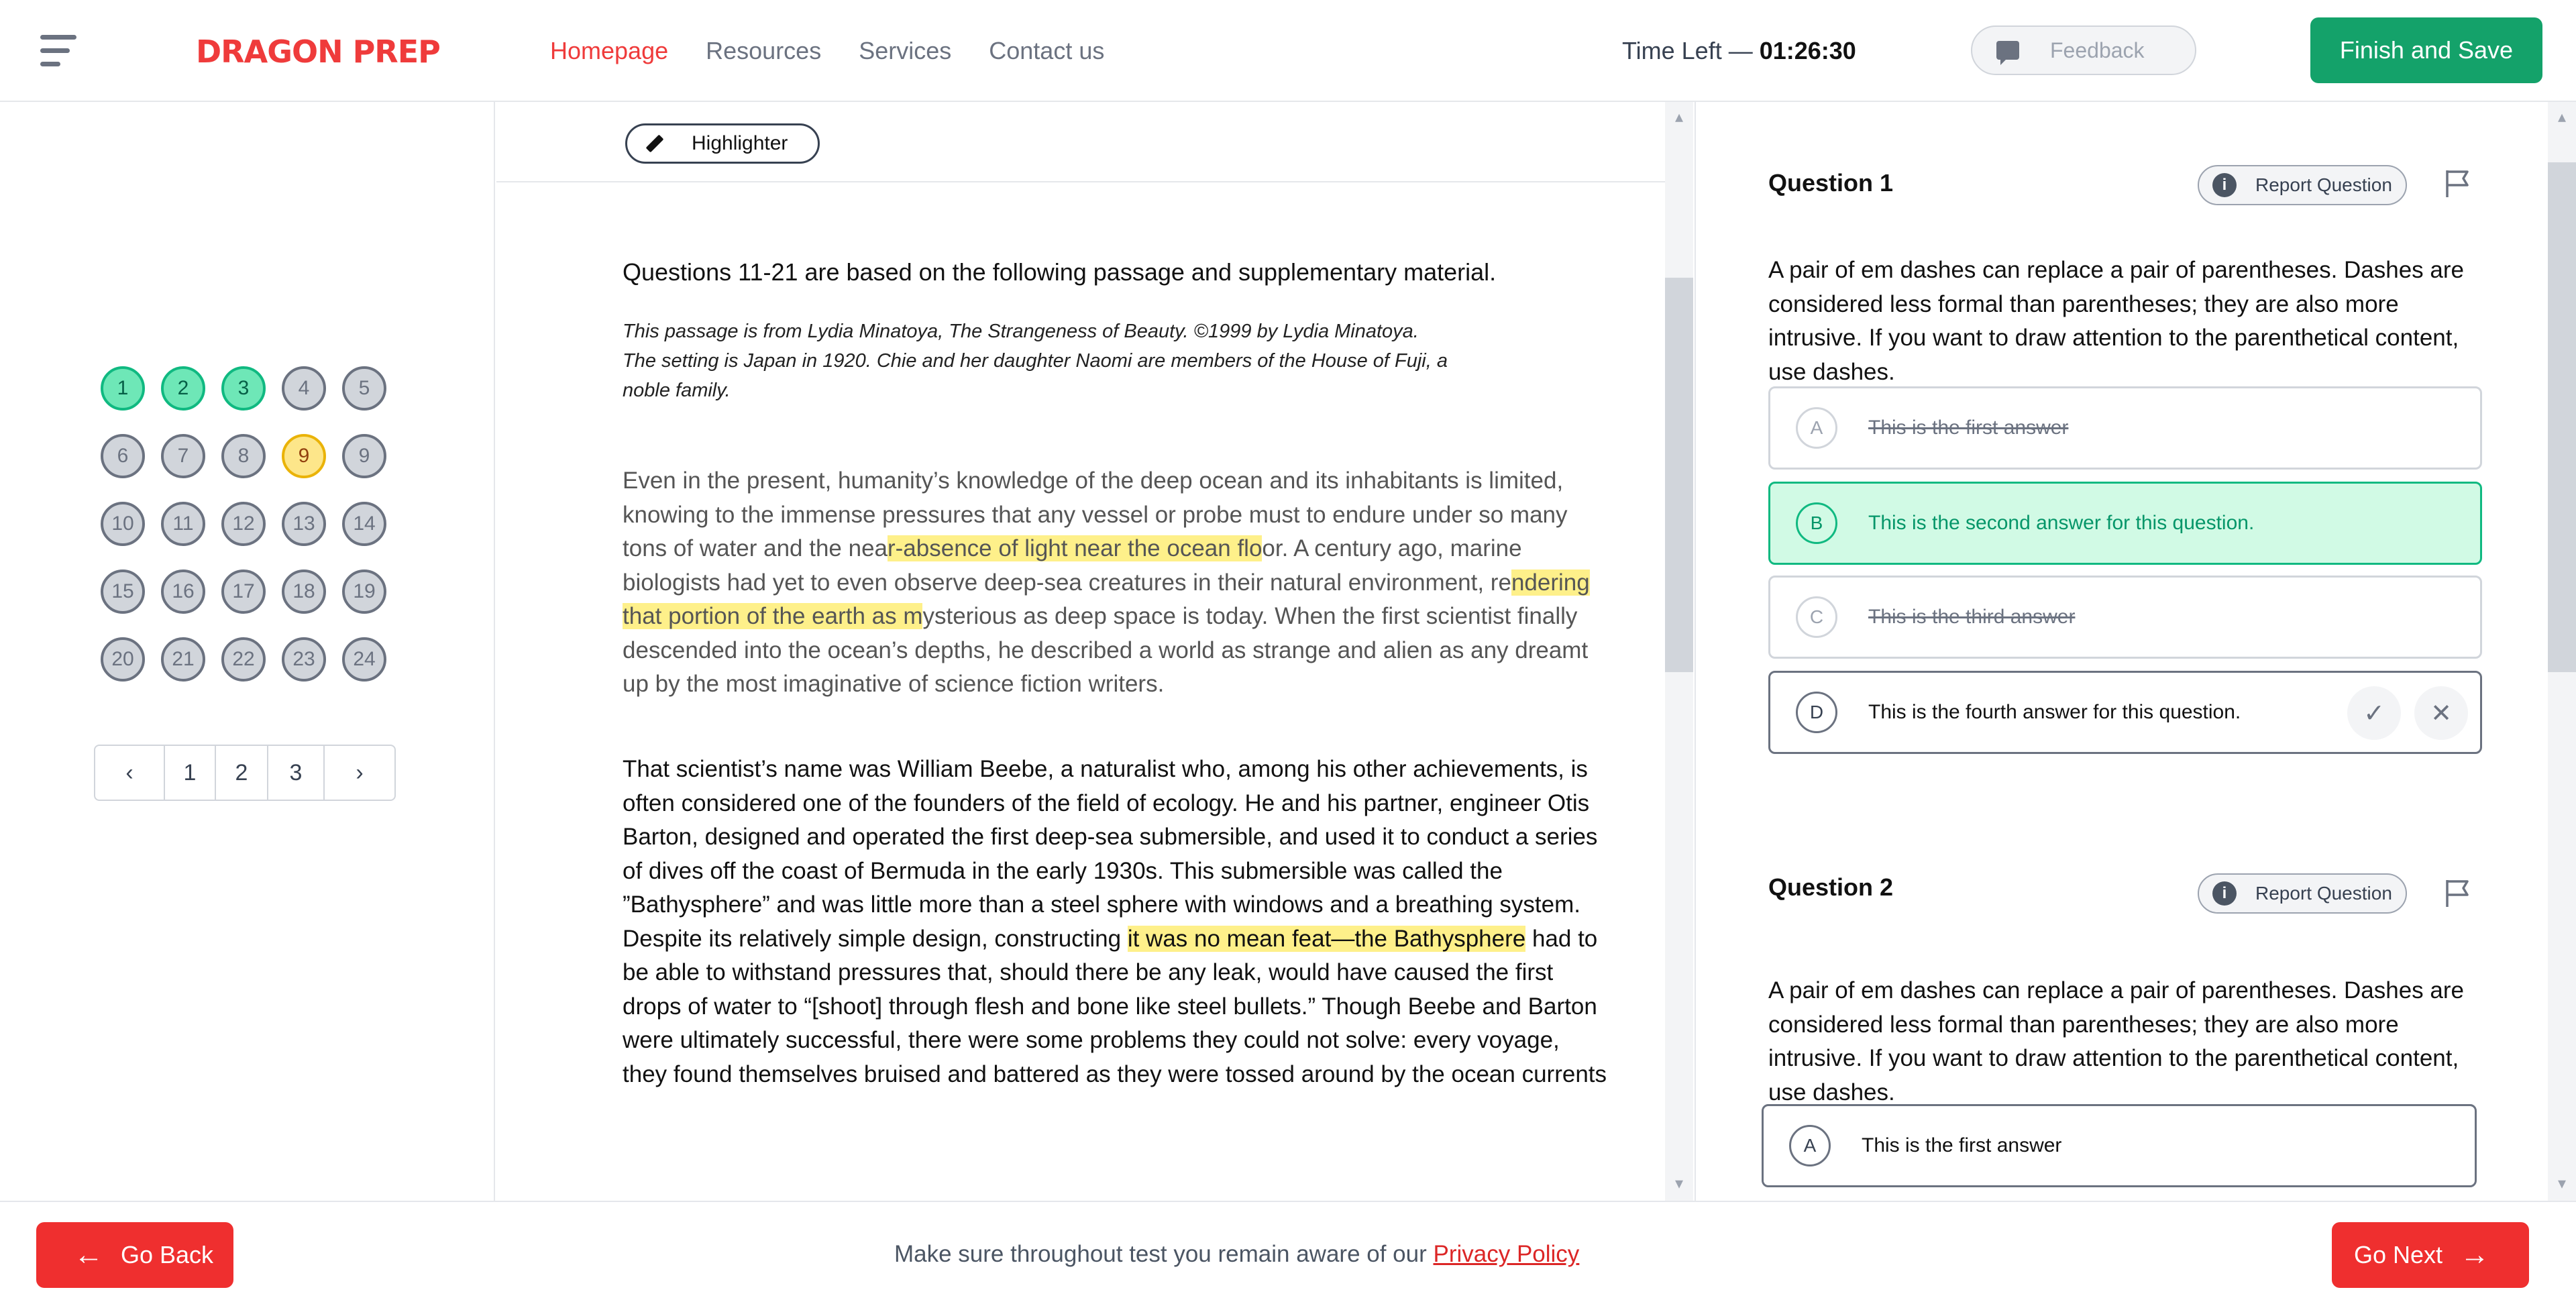 Image resolution: width=2576 pixels, height=1304 pixels. What do you see at coordinates (364, 524) in the screenshot?
I see `question-nav-item: 14` at bounding box center [364, 524].